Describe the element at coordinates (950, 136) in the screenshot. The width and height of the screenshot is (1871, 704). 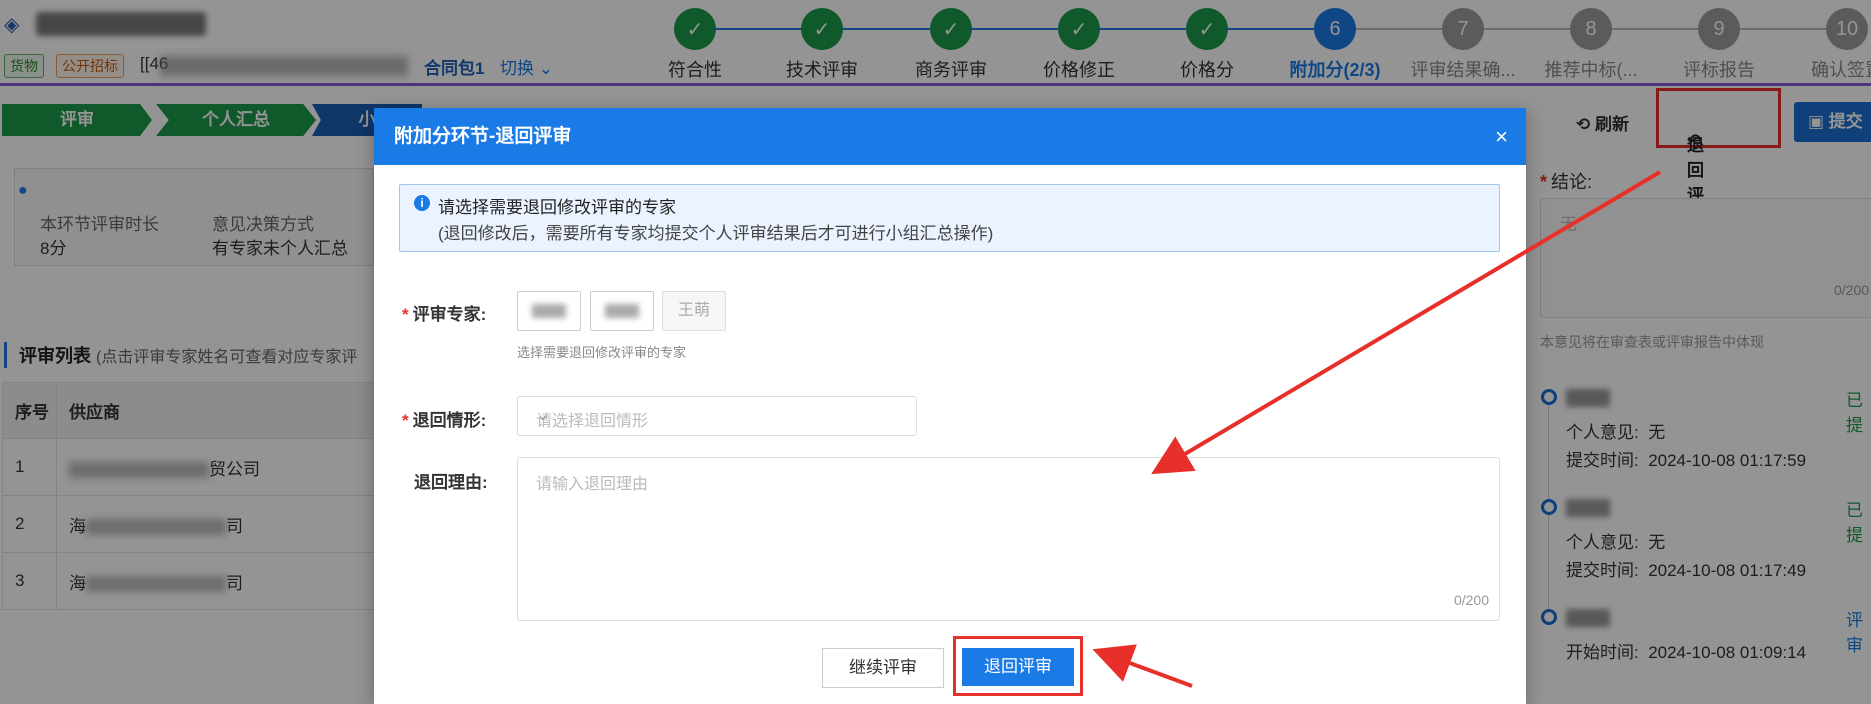
I see `dialog-header: 附加分环节-退回评审 ×` at that location.